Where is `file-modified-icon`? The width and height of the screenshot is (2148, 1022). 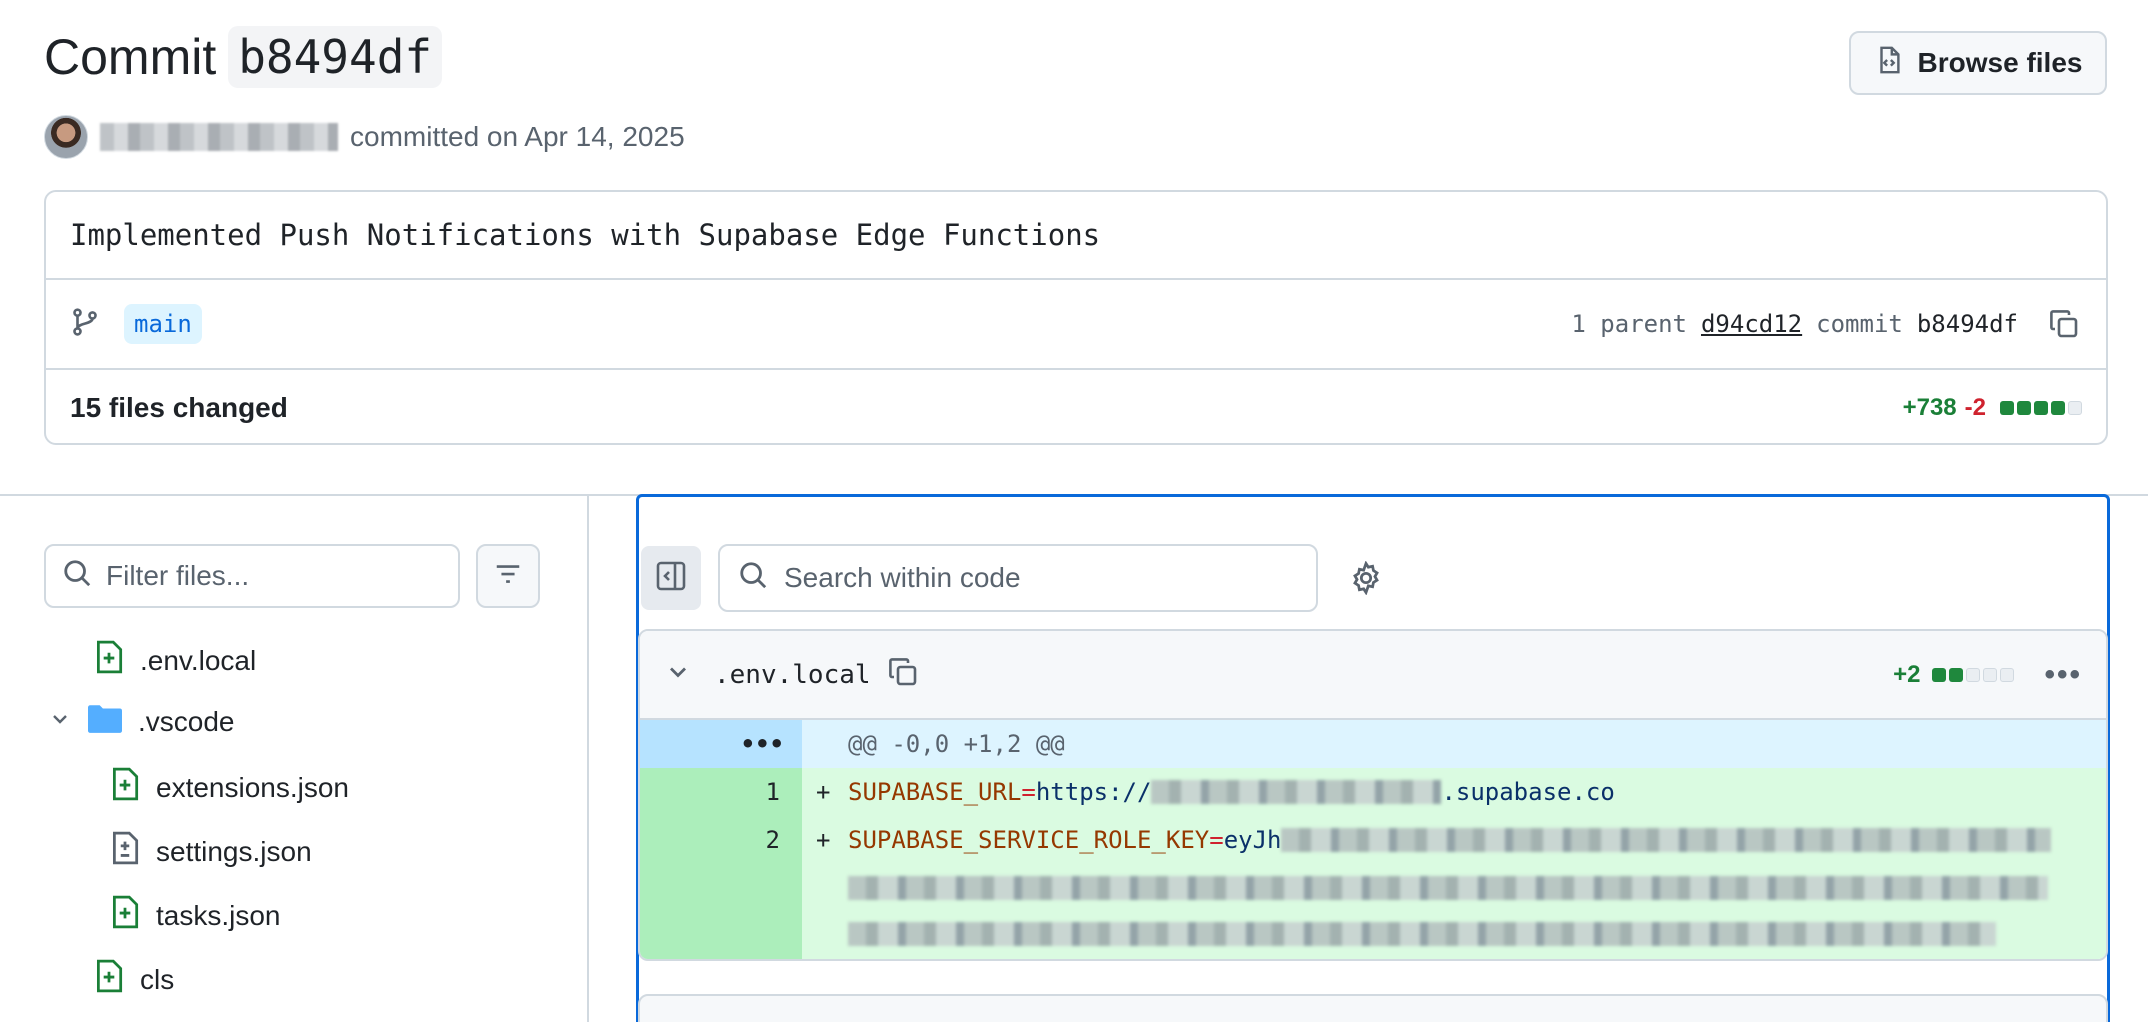 file-modified-icon is located at coordinates (125, 851).